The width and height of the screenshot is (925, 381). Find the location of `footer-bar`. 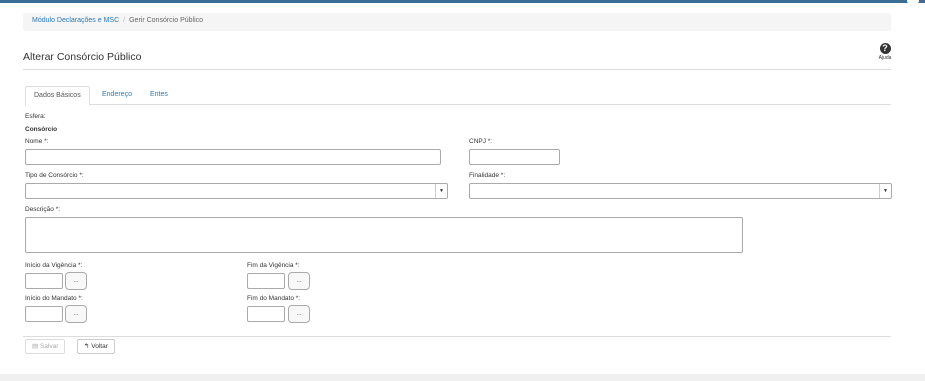

footer-bar is located at coordinates (462, 377).